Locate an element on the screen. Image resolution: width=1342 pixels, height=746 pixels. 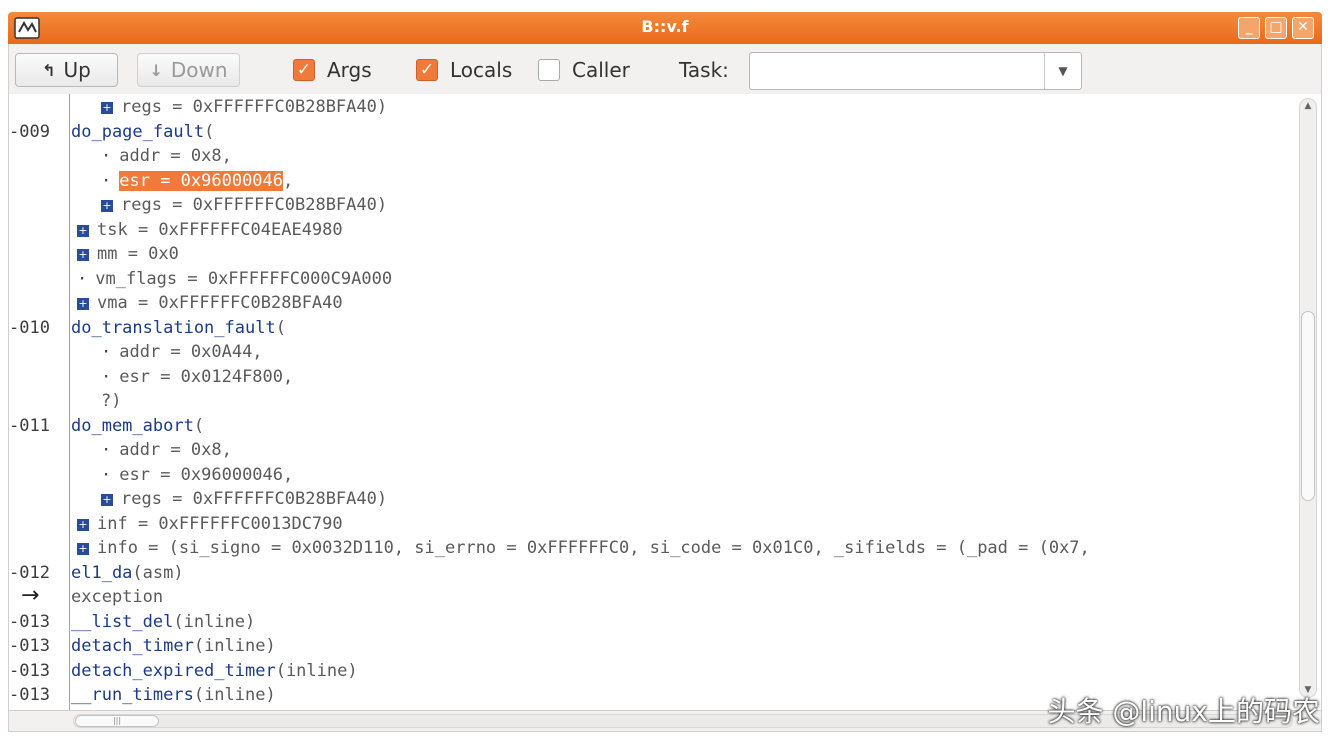
current-frame-arrow-icon: → is located at coordinates (30, 595).